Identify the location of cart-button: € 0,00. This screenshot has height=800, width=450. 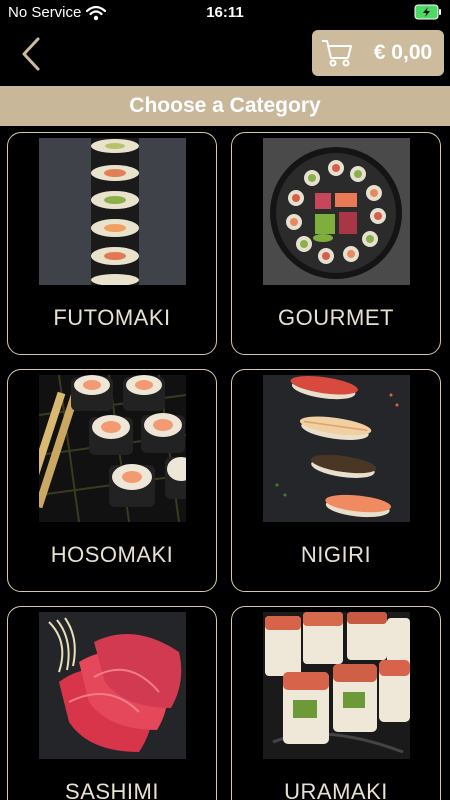
(378, 53).